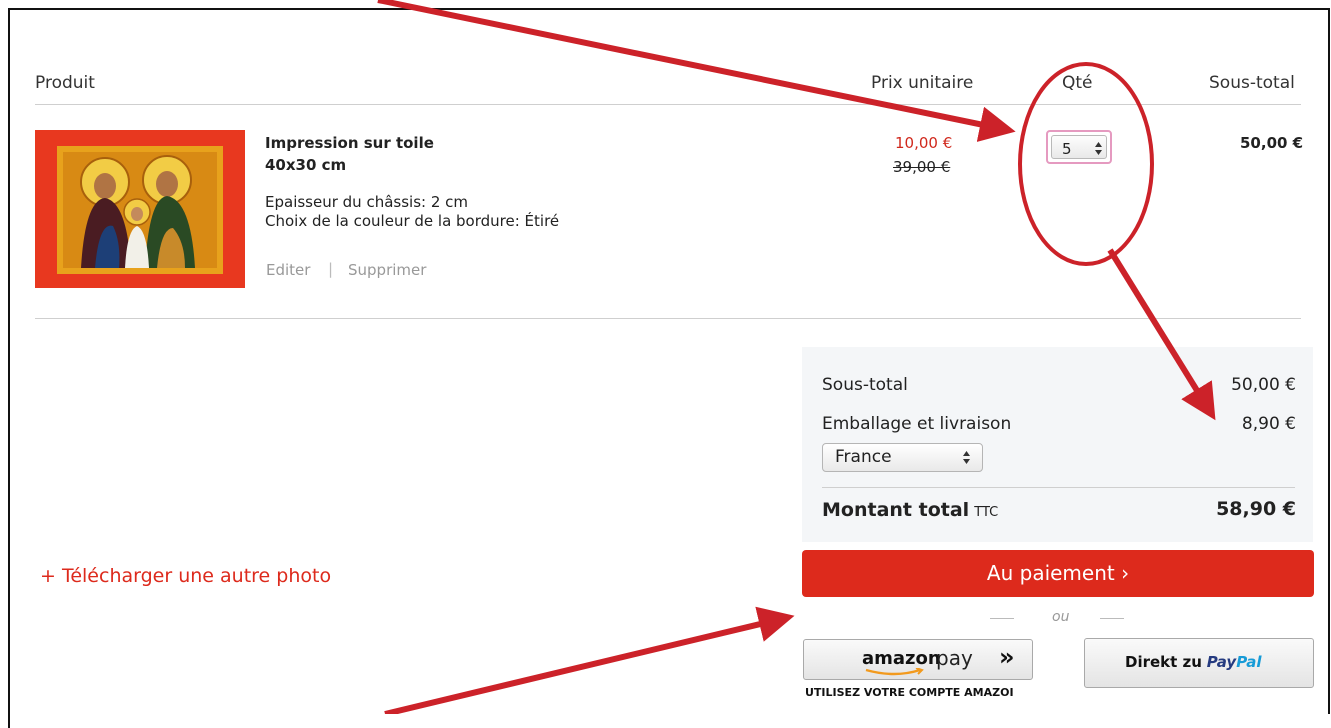 Image resolution: width=1331 pixels, height=728 pixels. What do you see at coordinates (1007, 657) in the screenshot?
I see `double-chevron-icon: »` at bounding box center [1007, 657].